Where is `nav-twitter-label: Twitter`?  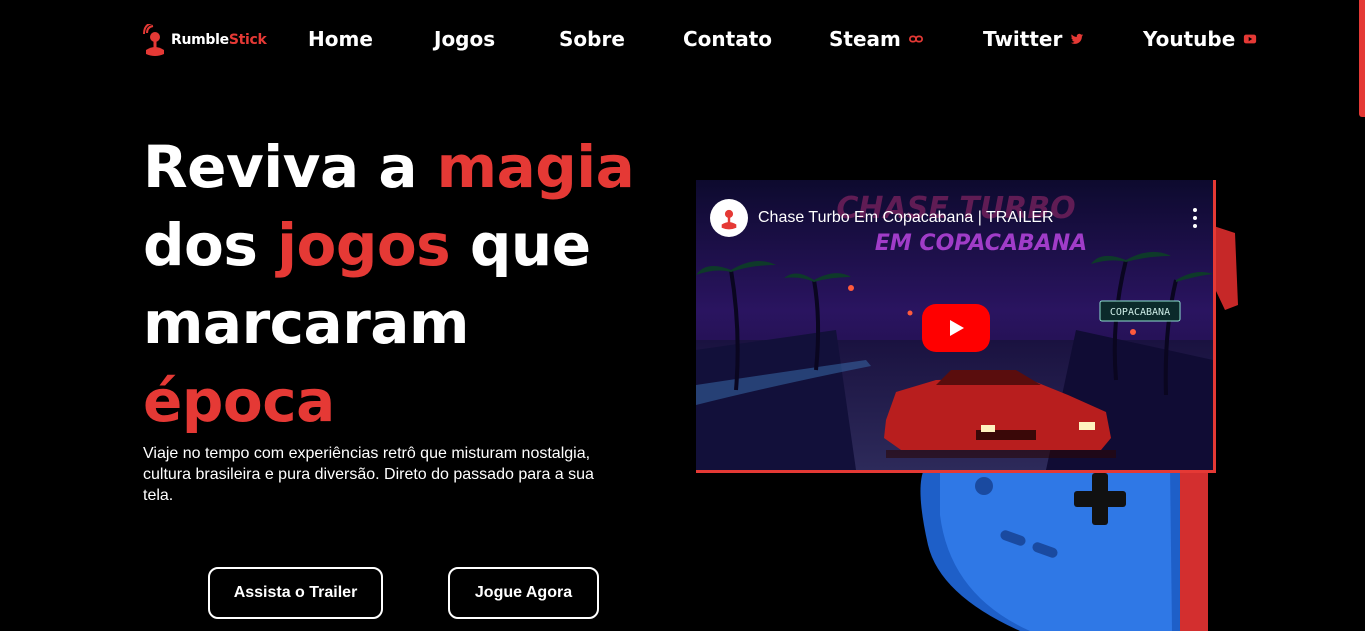
nav-twitter-label: Twitter is located at coordinates (1023, 39).